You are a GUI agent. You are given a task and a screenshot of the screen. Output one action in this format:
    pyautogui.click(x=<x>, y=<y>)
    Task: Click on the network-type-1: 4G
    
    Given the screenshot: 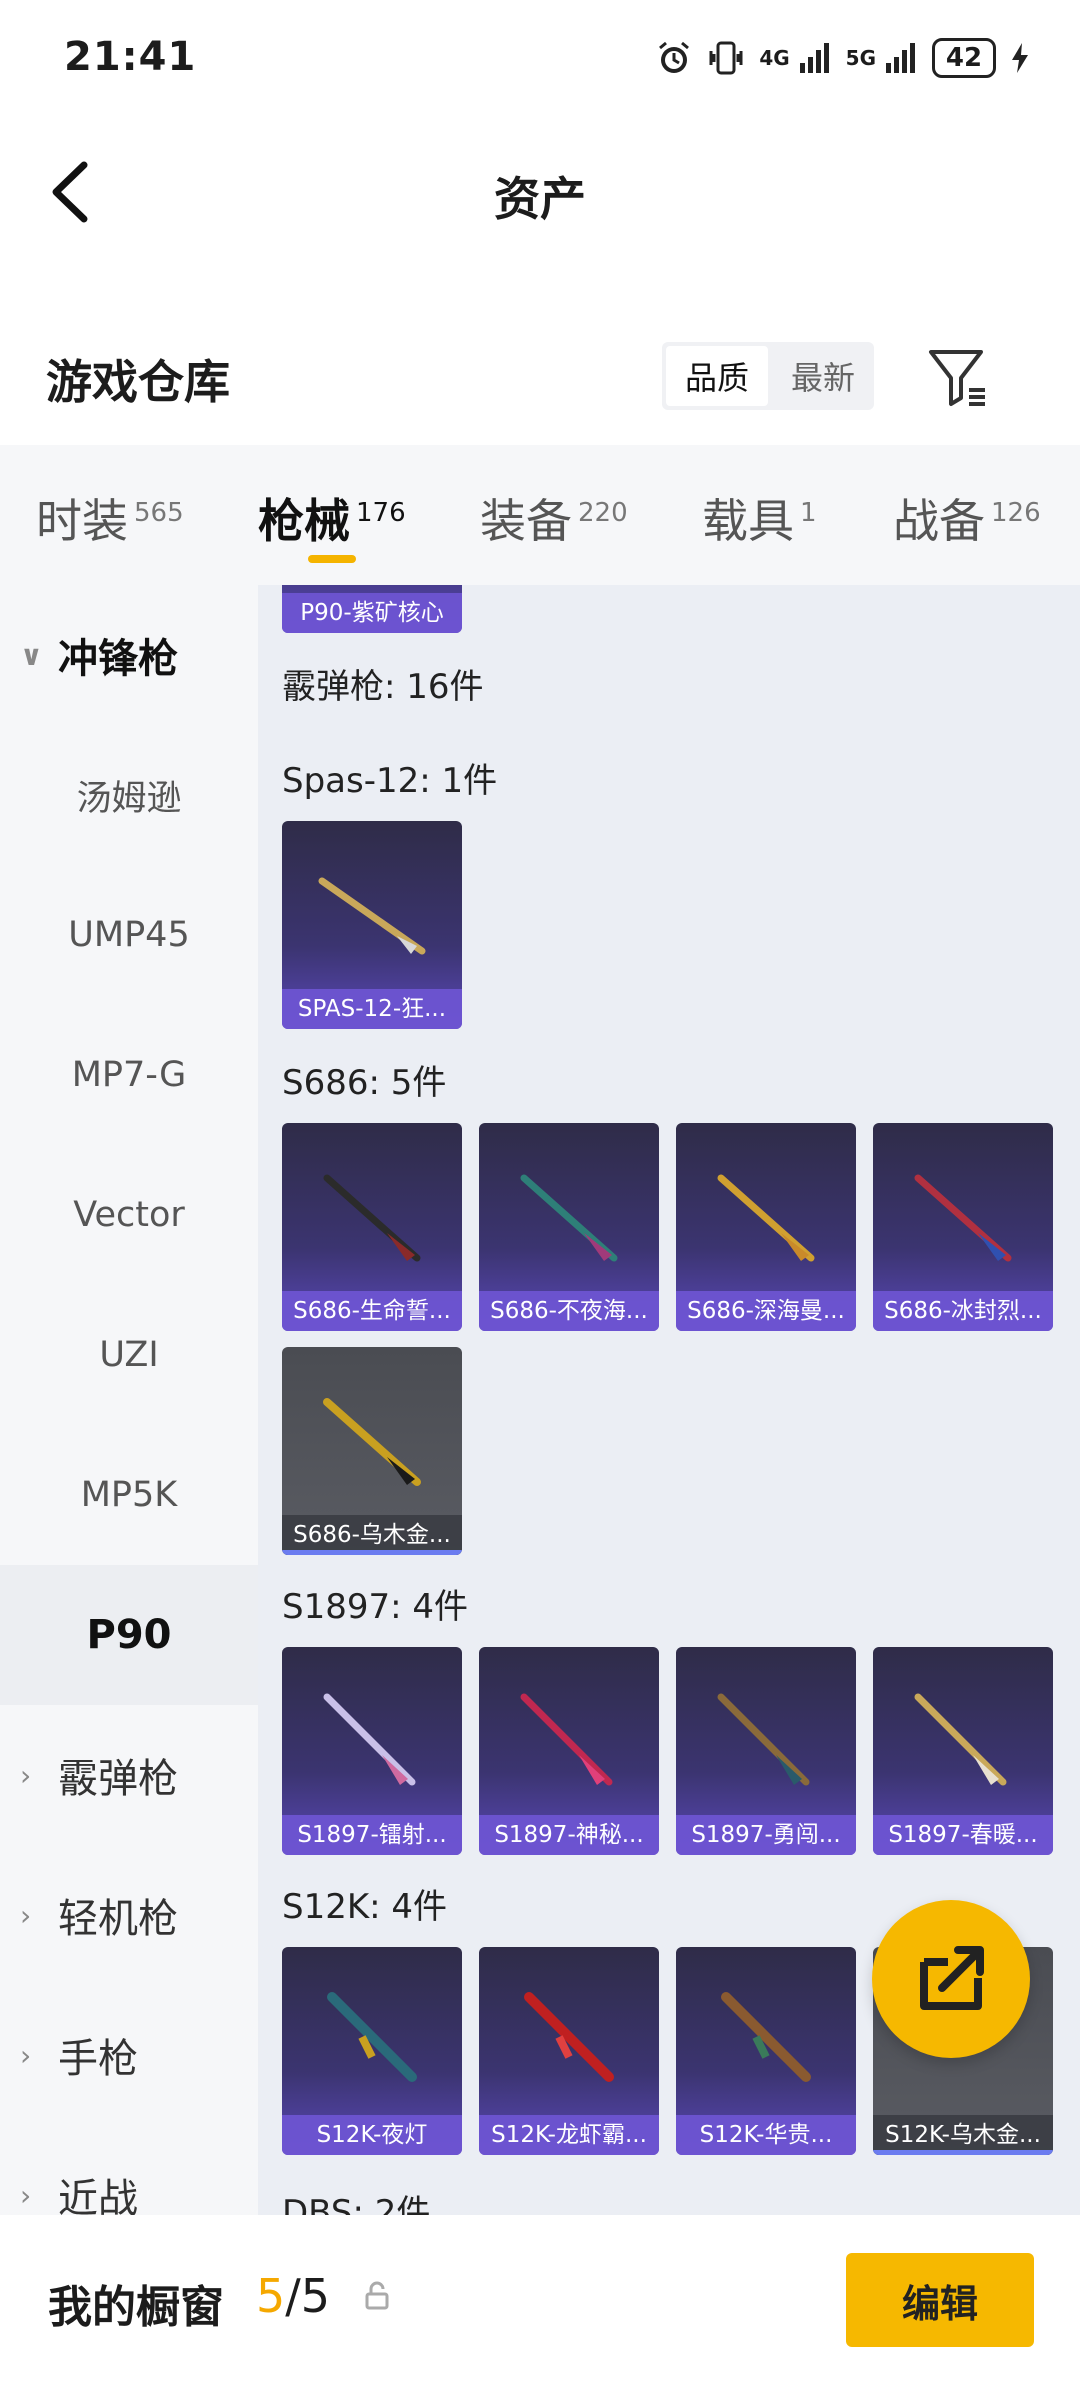 What is the action you would take?
    pyautogui.click(x=774, y=58)
    